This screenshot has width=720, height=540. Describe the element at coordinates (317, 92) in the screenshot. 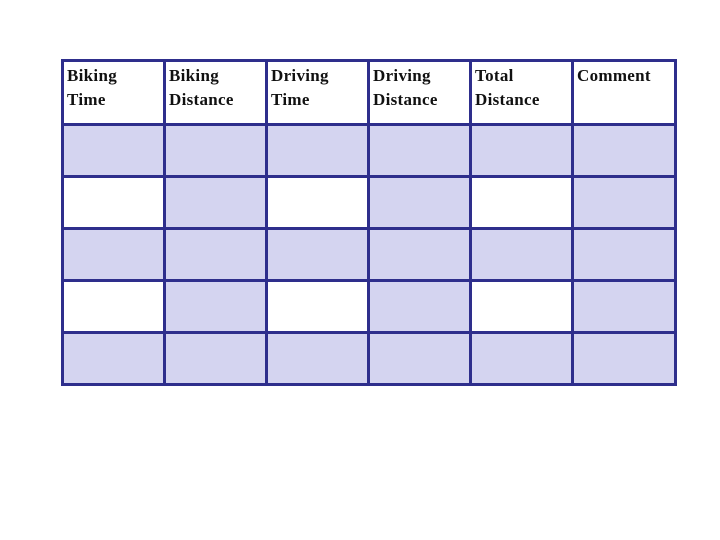

I see `header-driving-time: Driving Time` at that location.